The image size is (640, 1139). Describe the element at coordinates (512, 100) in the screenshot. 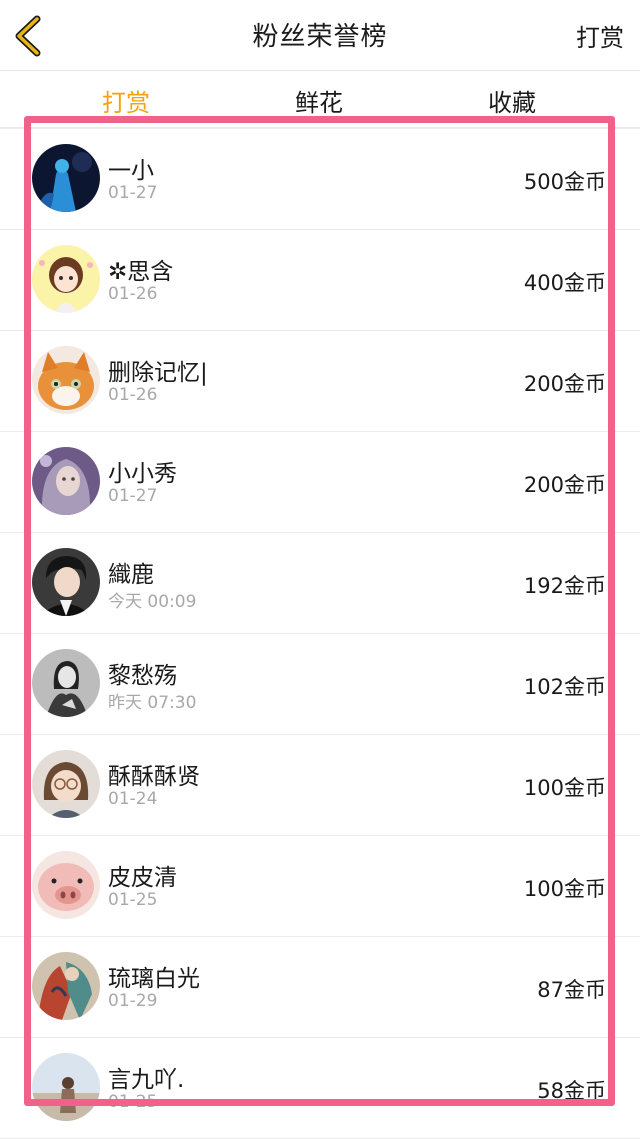

I see `tab-favorites: 收藏` at that location.